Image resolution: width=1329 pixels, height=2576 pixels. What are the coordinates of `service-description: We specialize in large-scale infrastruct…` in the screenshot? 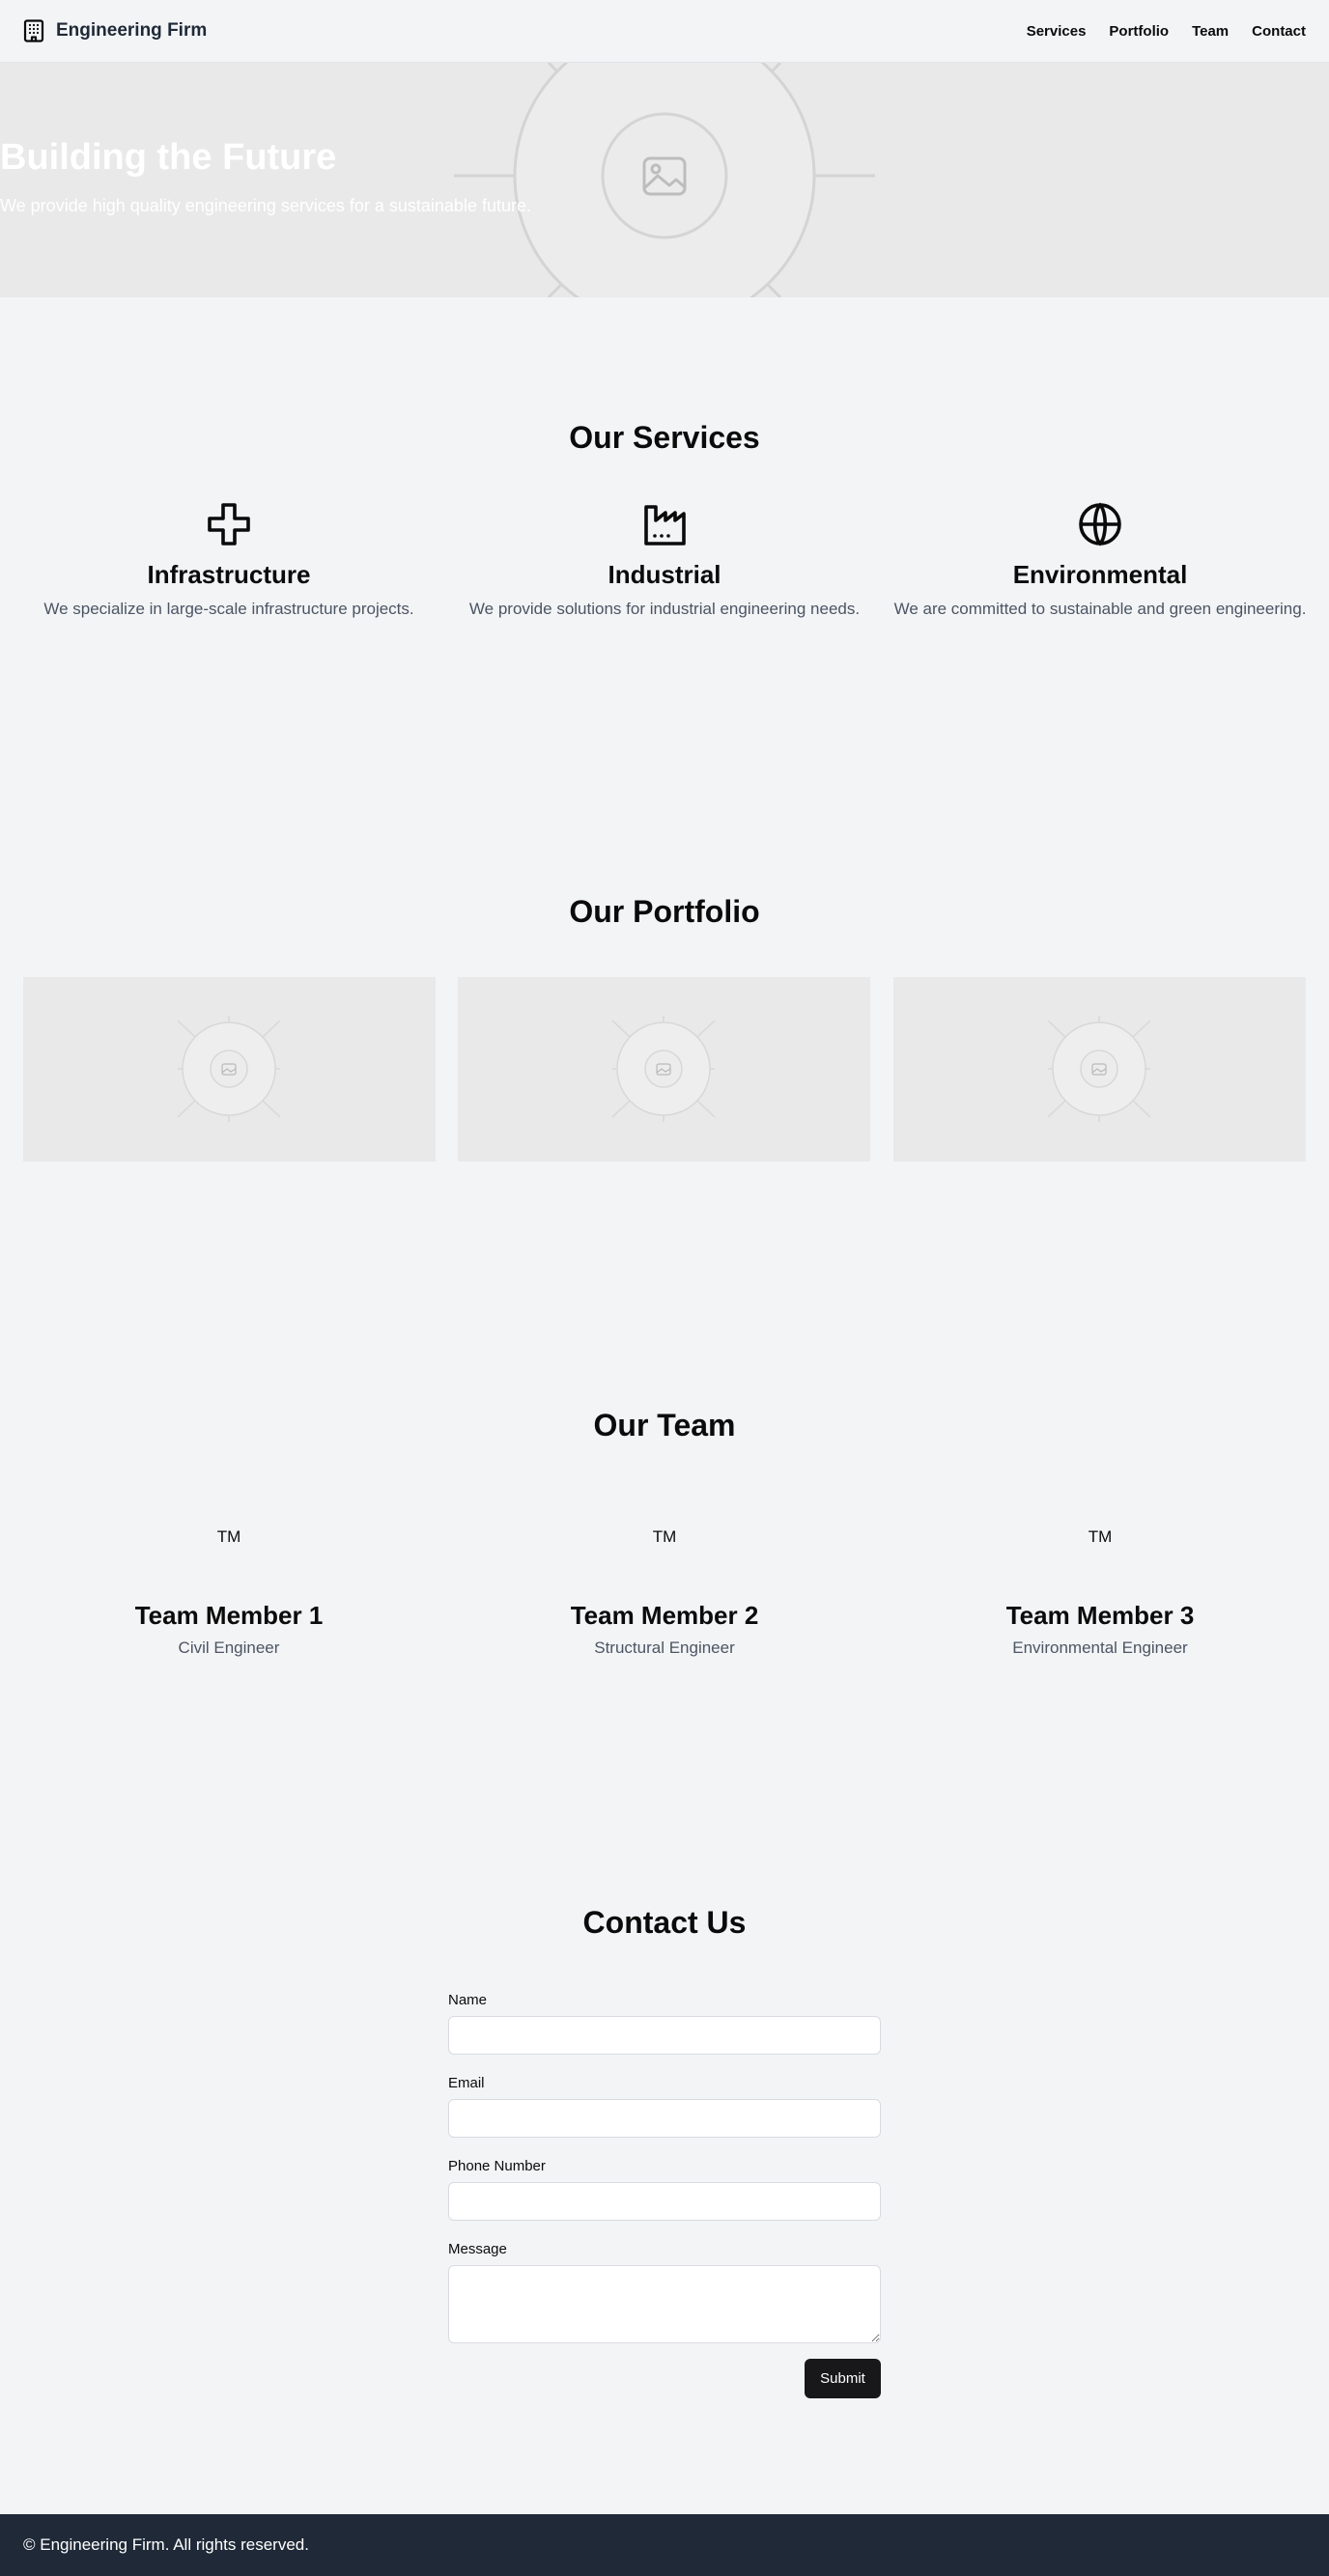 It's located at (228, 609).